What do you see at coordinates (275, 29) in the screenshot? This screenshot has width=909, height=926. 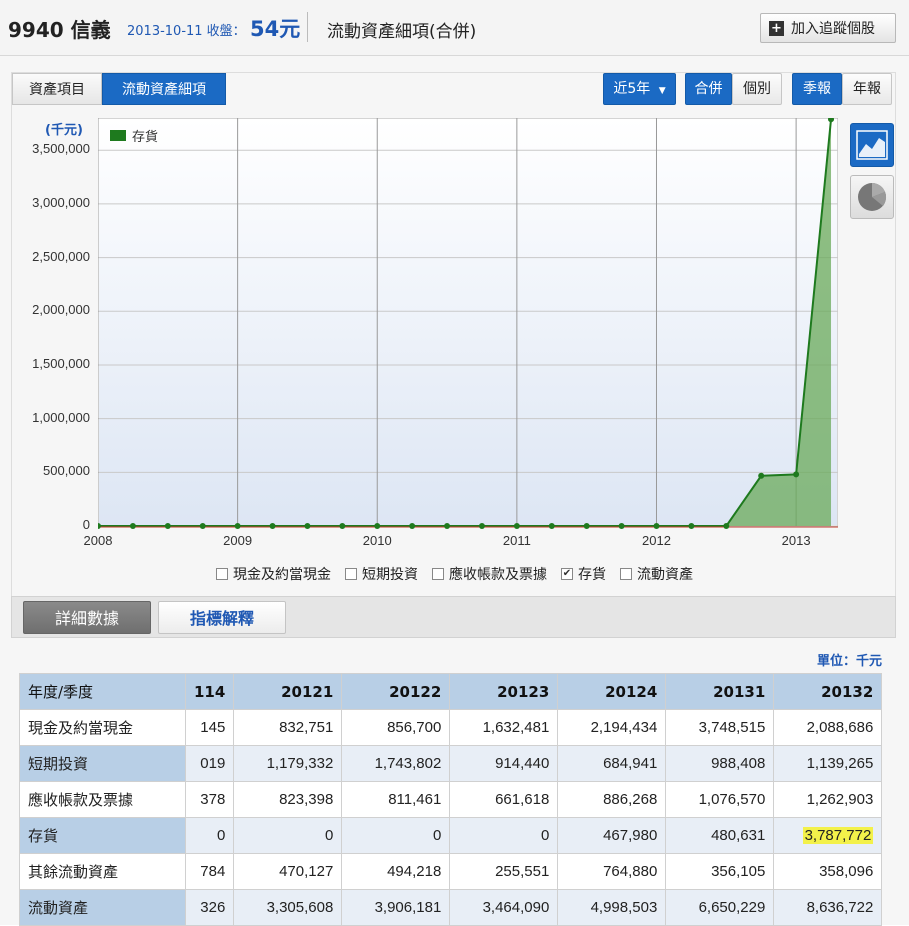 I see `close-price: 54元` at bounding box center [275, 29].